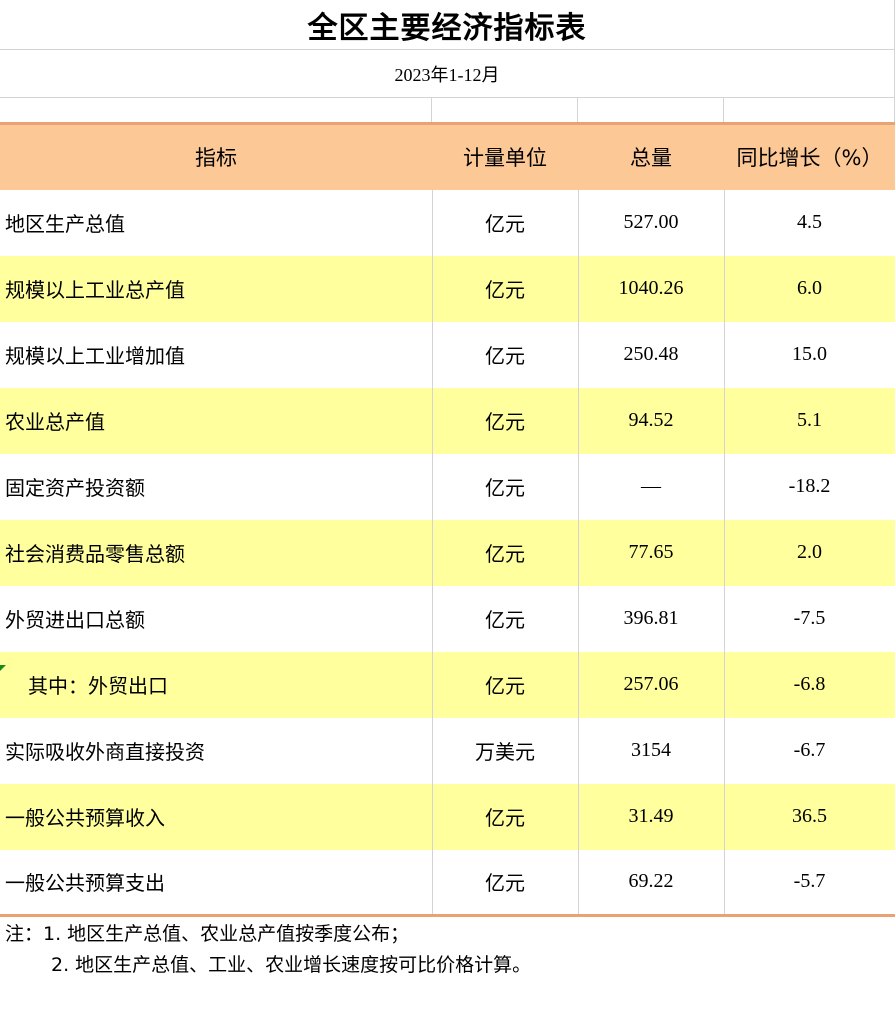 The height and width of the screenshot is (1021, 895). I want to click on total-cell: 257.06, so click(651, 684).